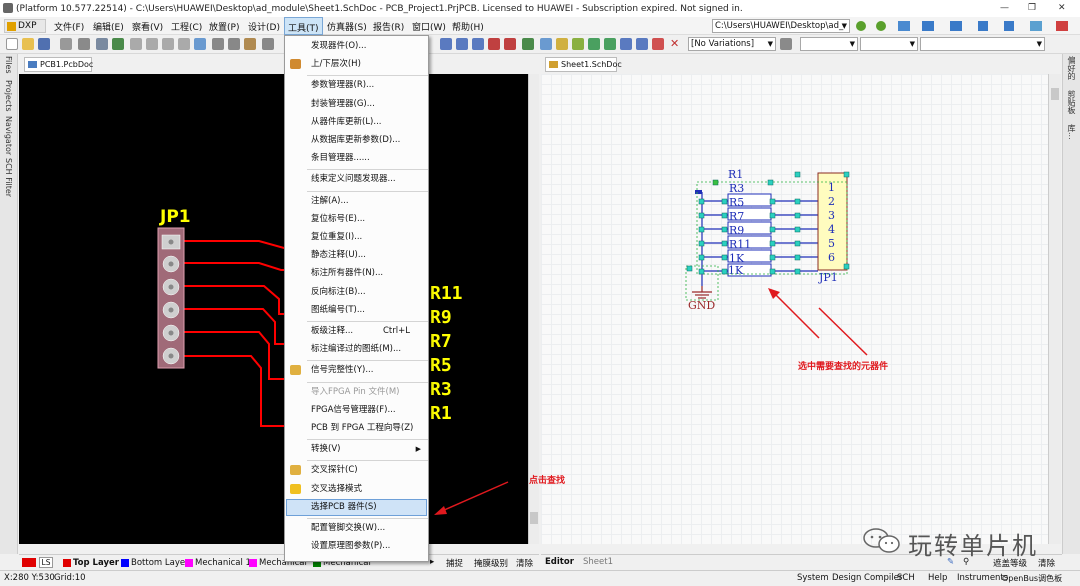 The height and width of the screenshot is (586, 1080). I want to click on sheet-tab: Sheet1, so click(598, 562).